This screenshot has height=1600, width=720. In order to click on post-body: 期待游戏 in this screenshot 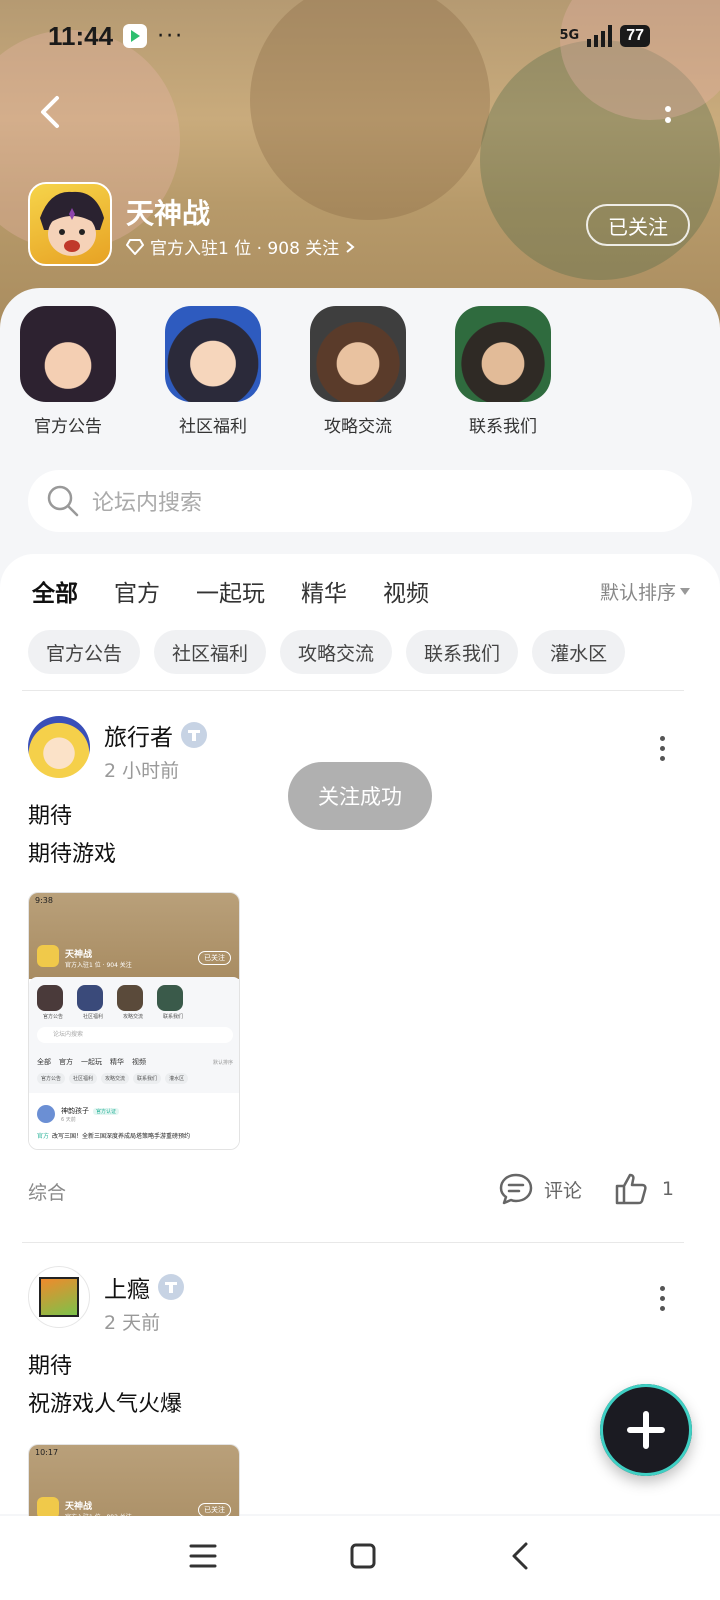, I will do `click(72, 854)`.